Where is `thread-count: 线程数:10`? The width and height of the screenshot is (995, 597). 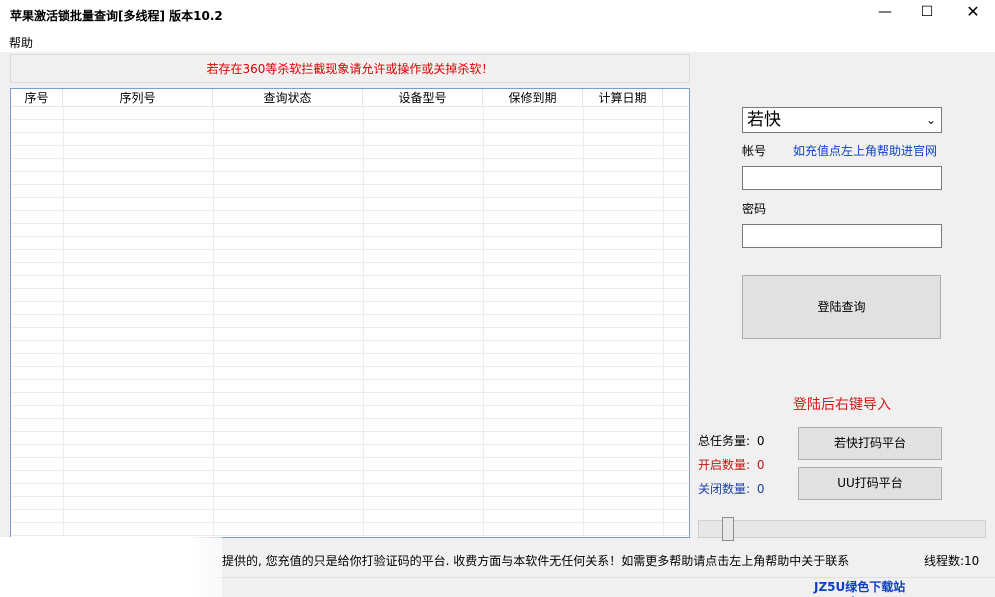
thread-count: 线程数:10 is located at coordinates (952, 561).